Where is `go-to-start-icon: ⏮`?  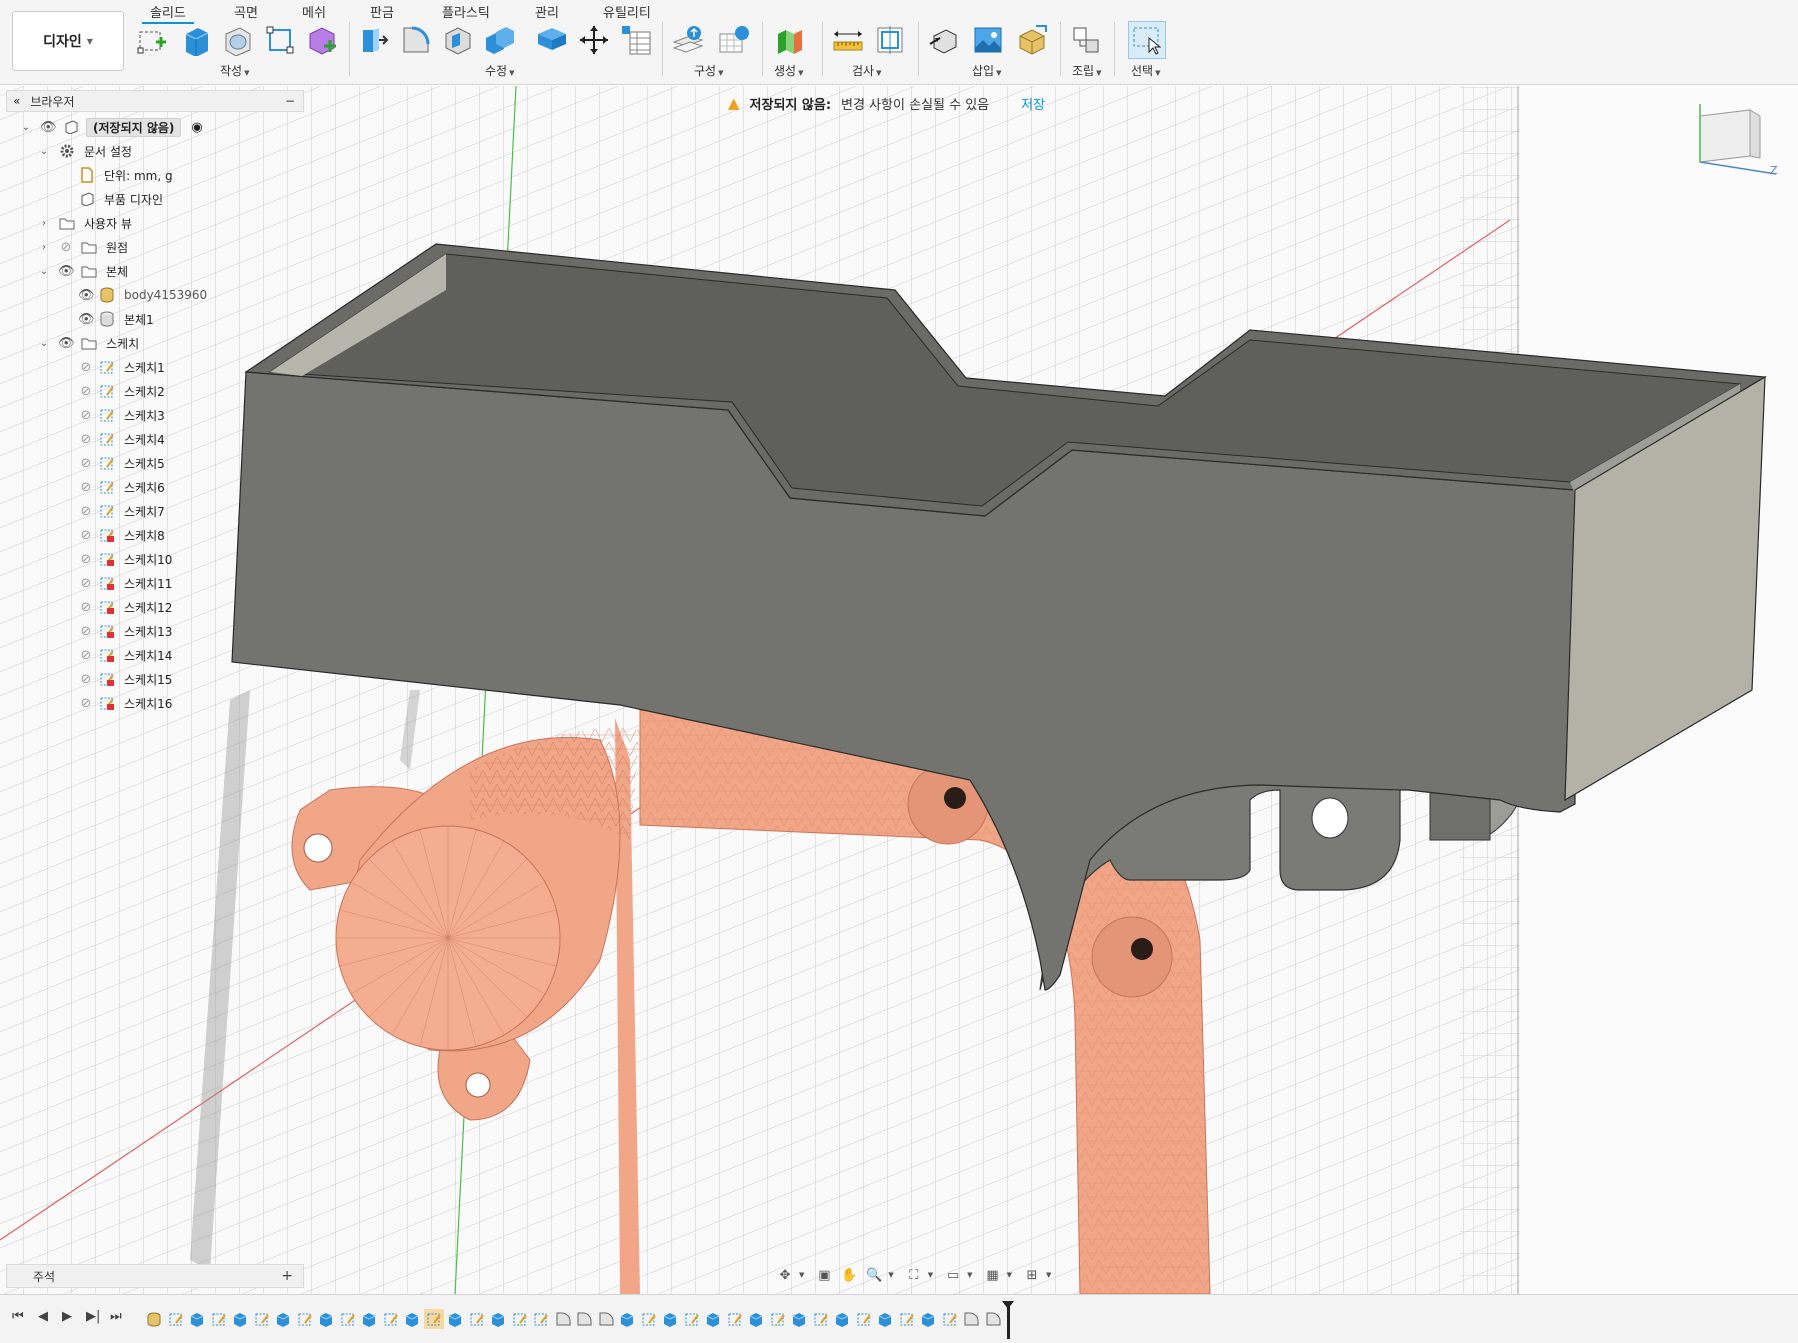 go-to-start-icon: ⏮ is located at coordinates (18, 1316).